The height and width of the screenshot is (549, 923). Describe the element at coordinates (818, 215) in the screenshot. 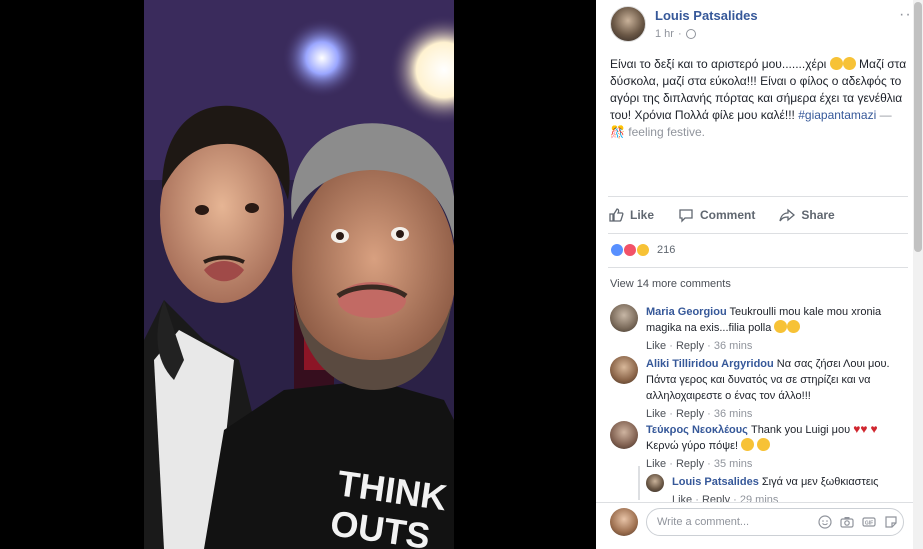

I see `share-label: Share` at that location.